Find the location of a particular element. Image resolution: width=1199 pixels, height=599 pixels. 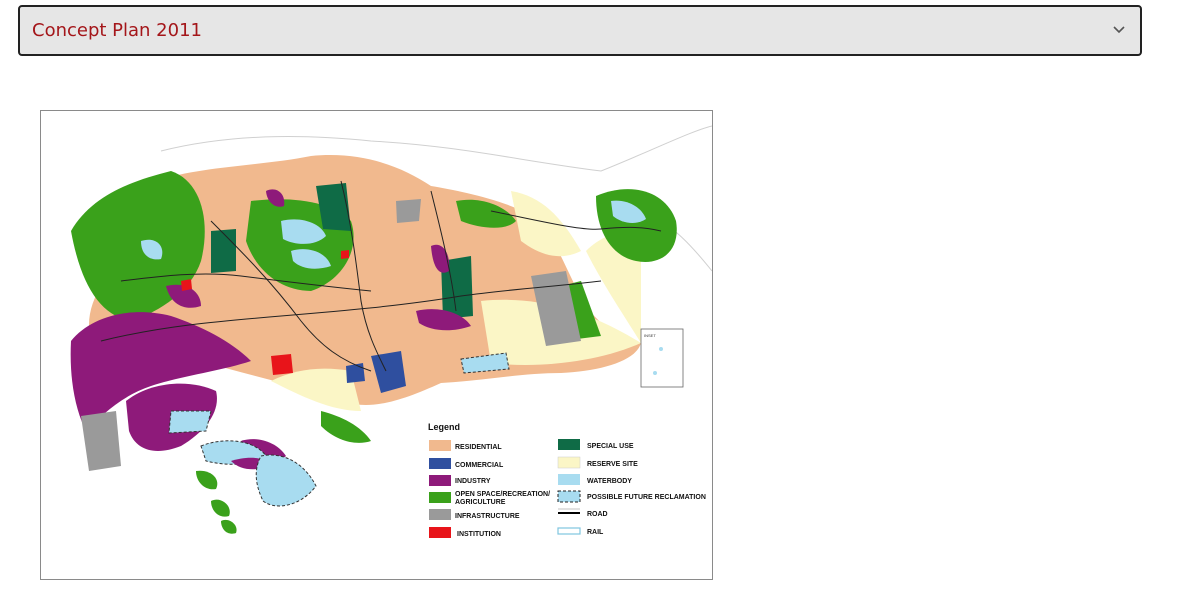

legend-swatch-rail is located at coordinates (569, 531).